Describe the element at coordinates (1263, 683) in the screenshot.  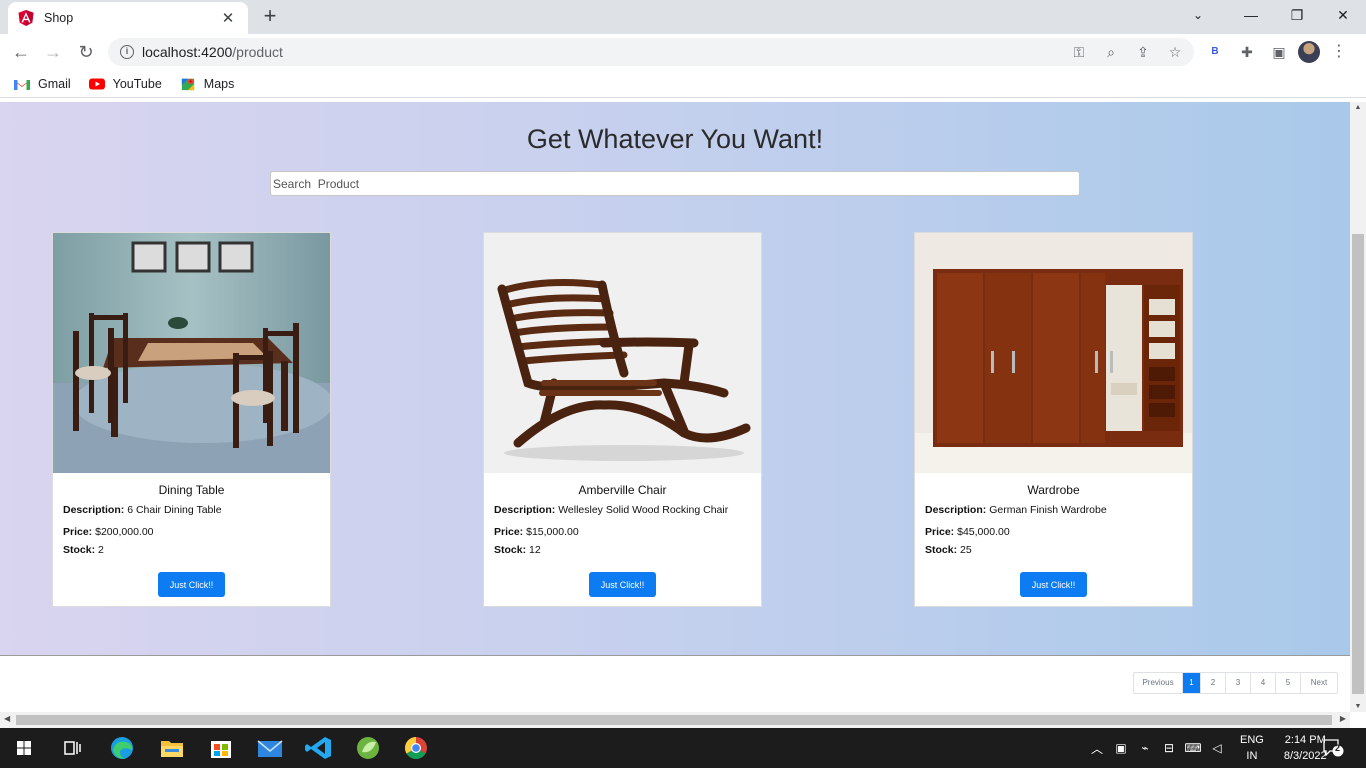
I see `pagination-page-4: 4` at that location.